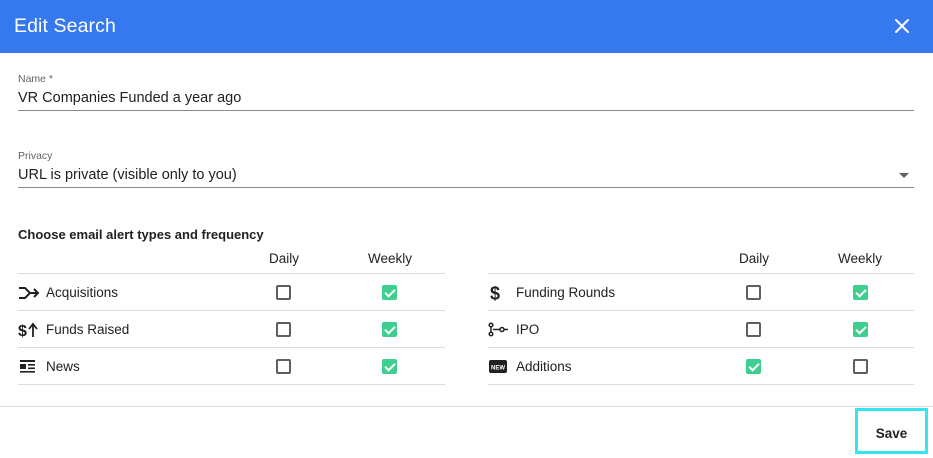  Describe the element at coordinates (528, 329) in the screenshot. I see `alert-label: IPO` at that location.